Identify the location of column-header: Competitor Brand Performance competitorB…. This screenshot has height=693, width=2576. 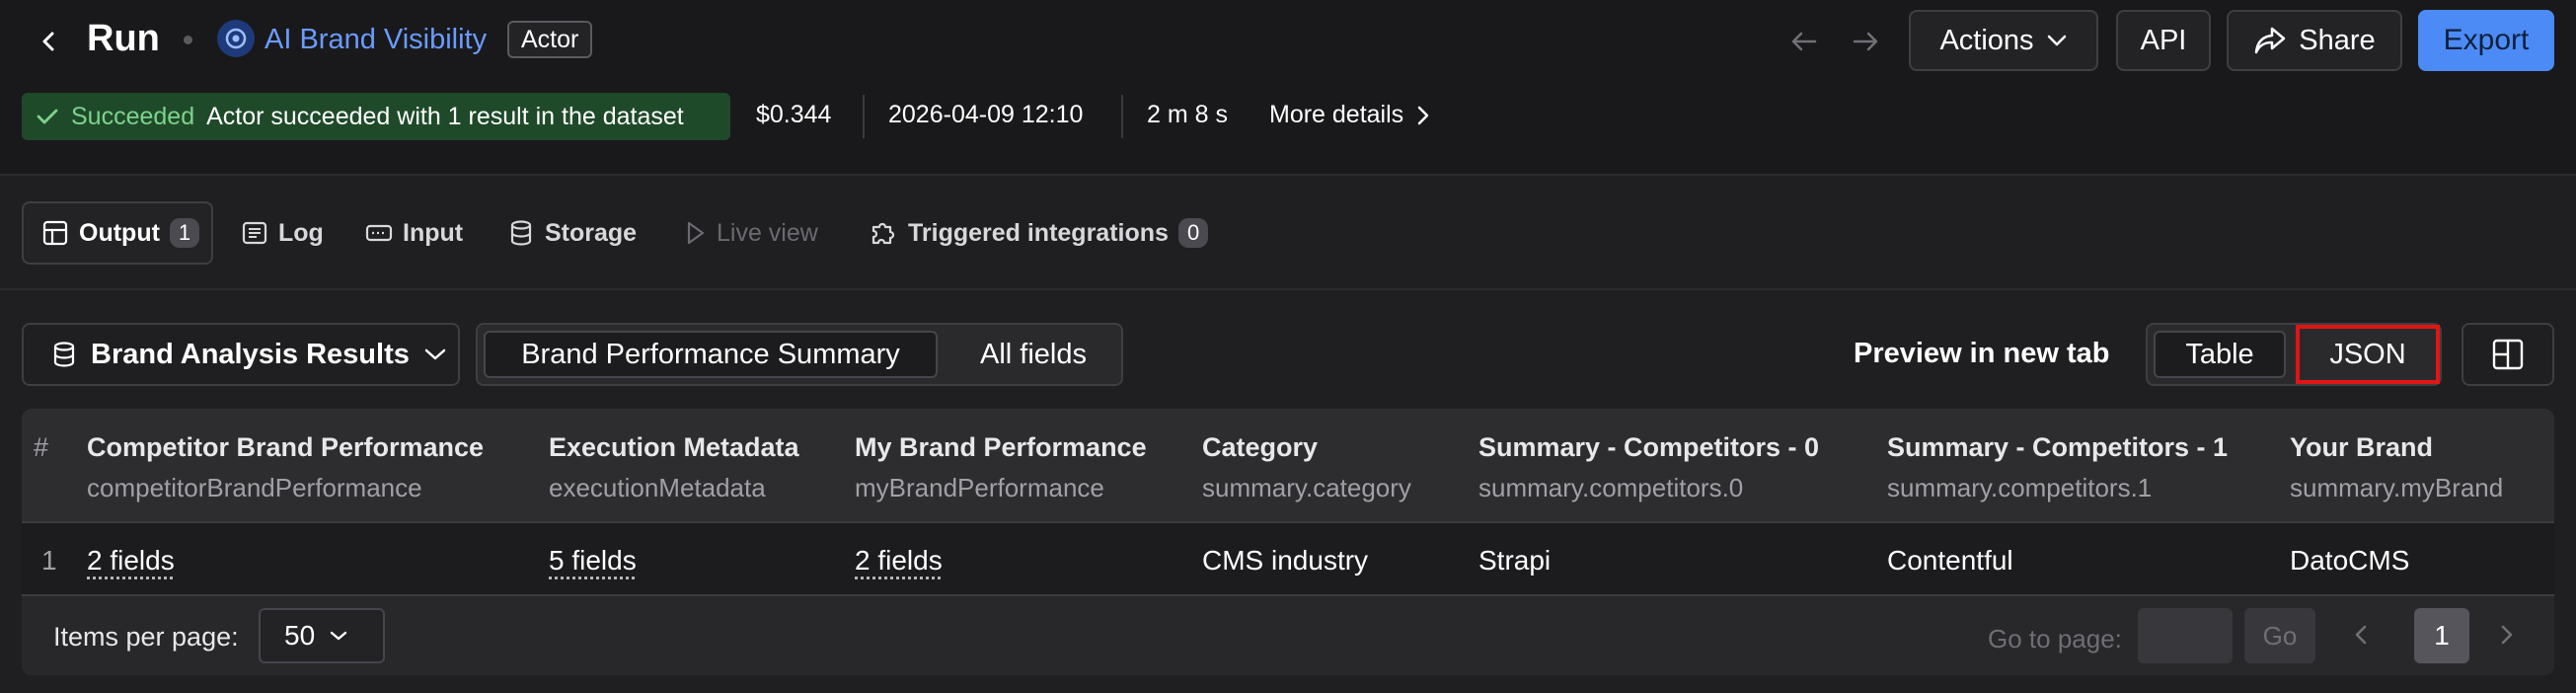
(285, 467).